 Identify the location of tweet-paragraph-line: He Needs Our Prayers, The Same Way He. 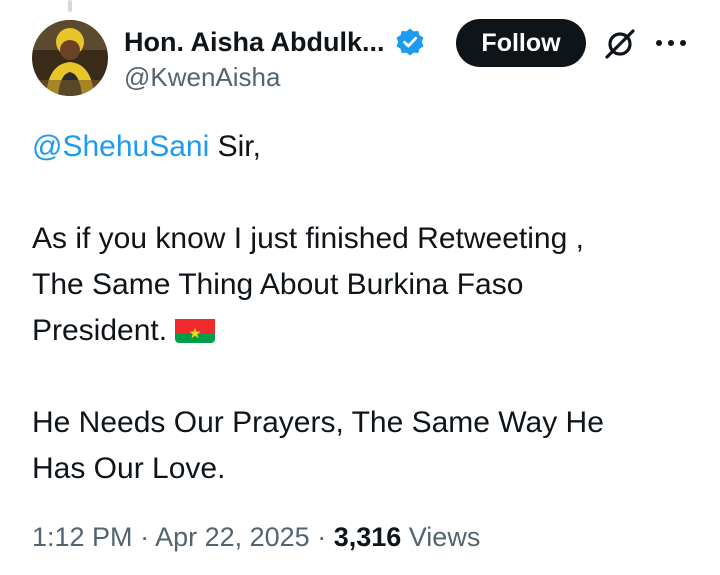
(318, 422).